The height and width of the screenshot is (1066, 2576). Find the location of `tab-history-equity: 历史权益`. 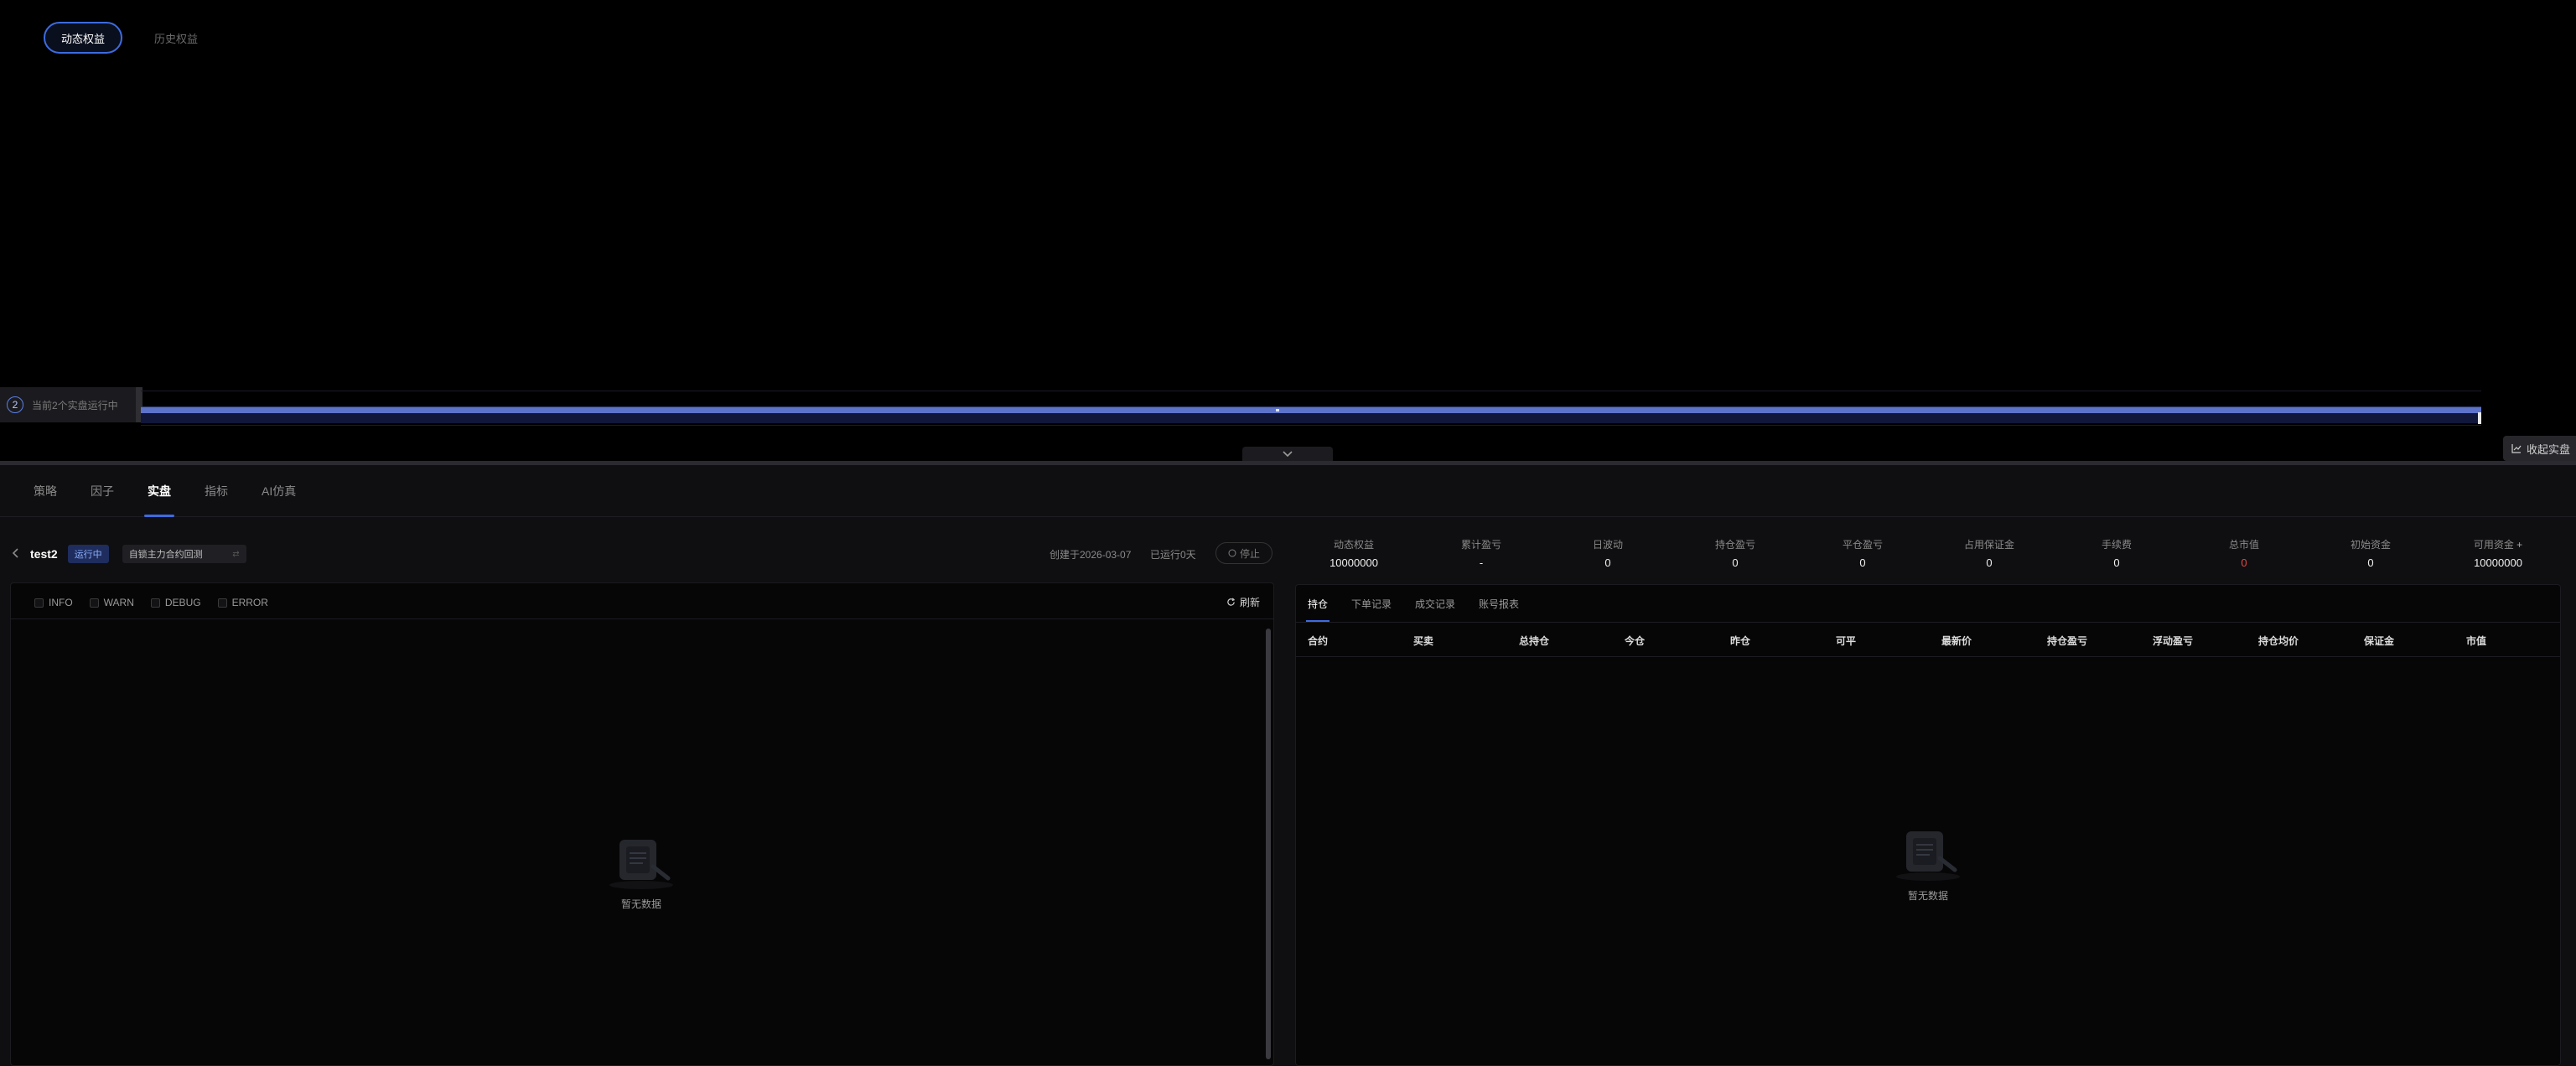

tab-history-equity: 历史权益 is located at coordinates (176, 38).